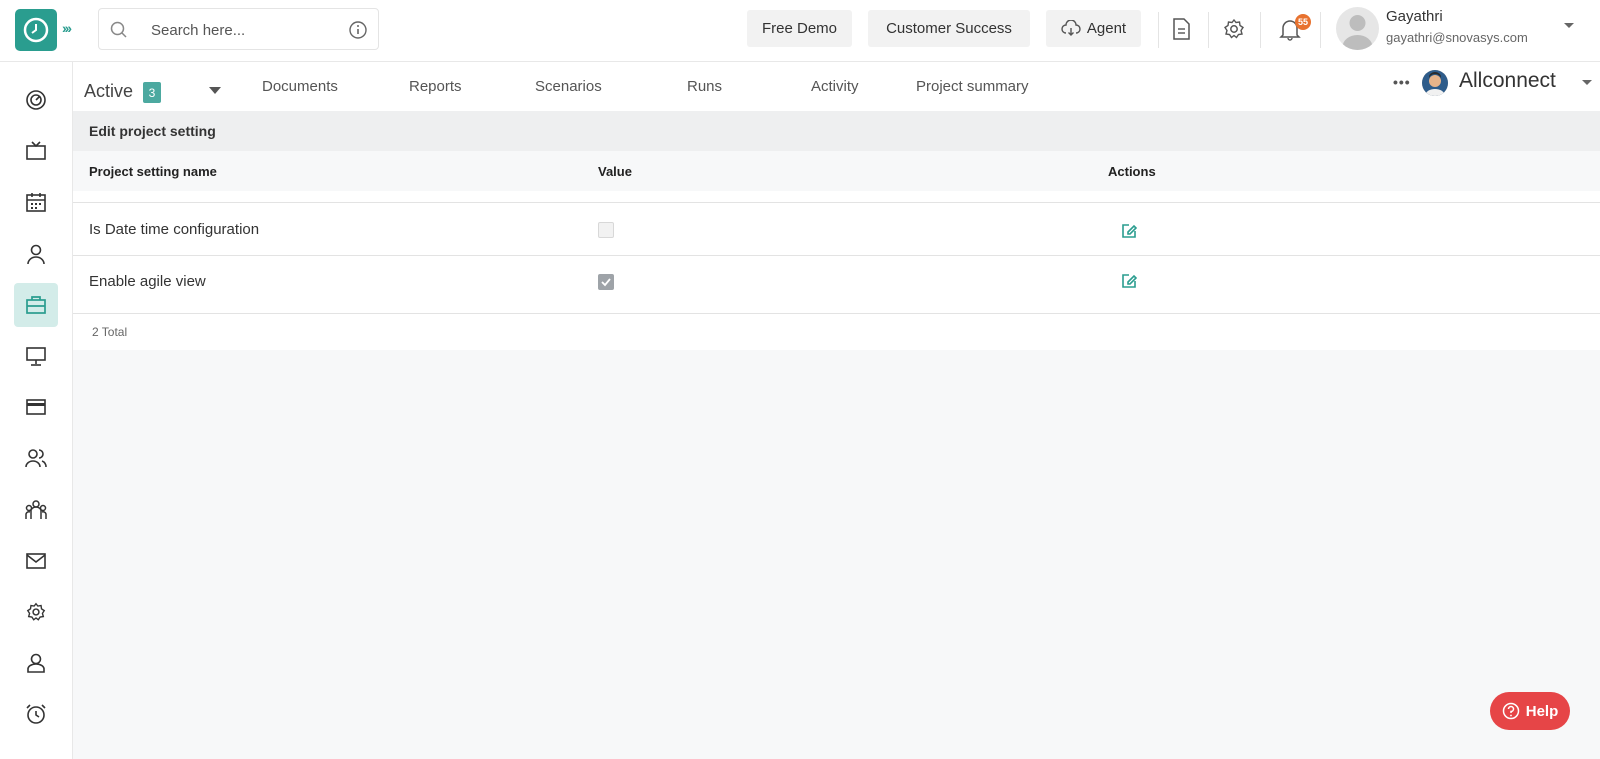  I want to click on alarm-icon, so click(36, 714).